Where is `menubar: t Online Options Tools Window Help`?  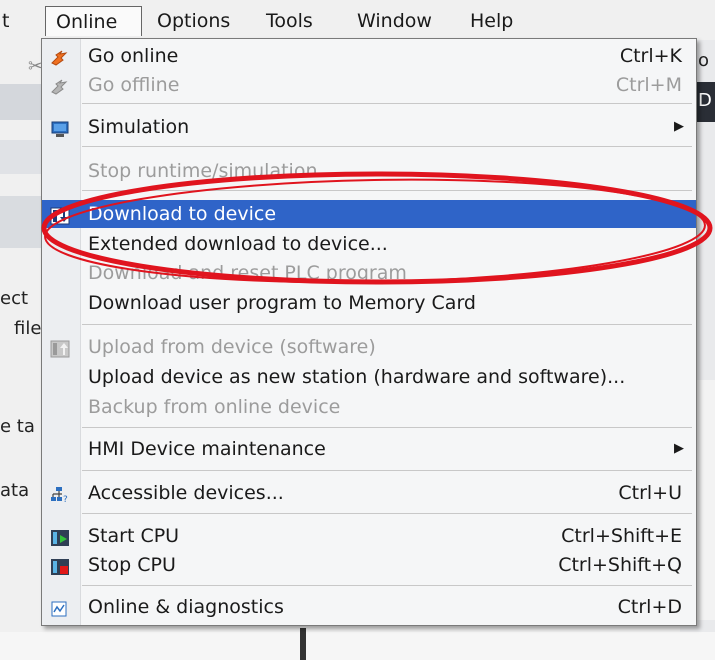
menubar: t Online Options Tools Window Help is located at coordinates (357, 20).